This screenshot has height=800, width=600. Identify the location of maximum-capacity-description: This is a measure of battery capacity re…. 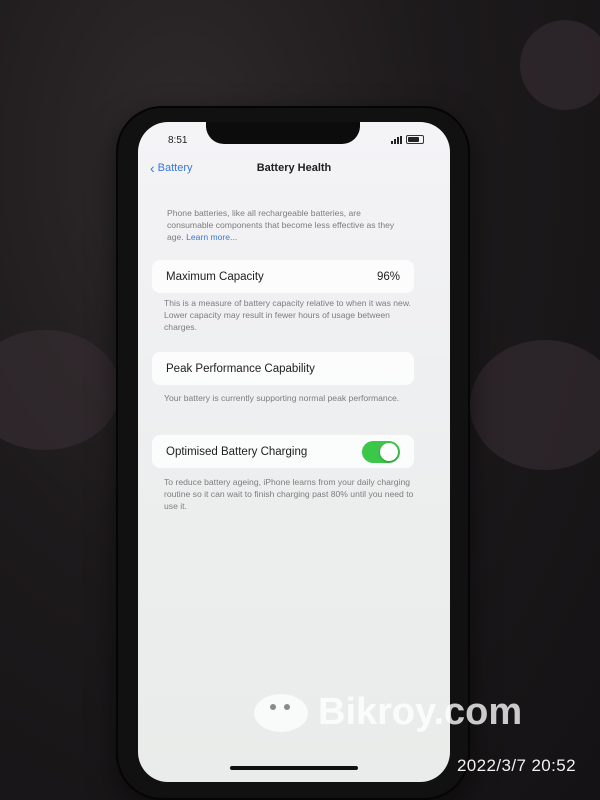
(287, 315).